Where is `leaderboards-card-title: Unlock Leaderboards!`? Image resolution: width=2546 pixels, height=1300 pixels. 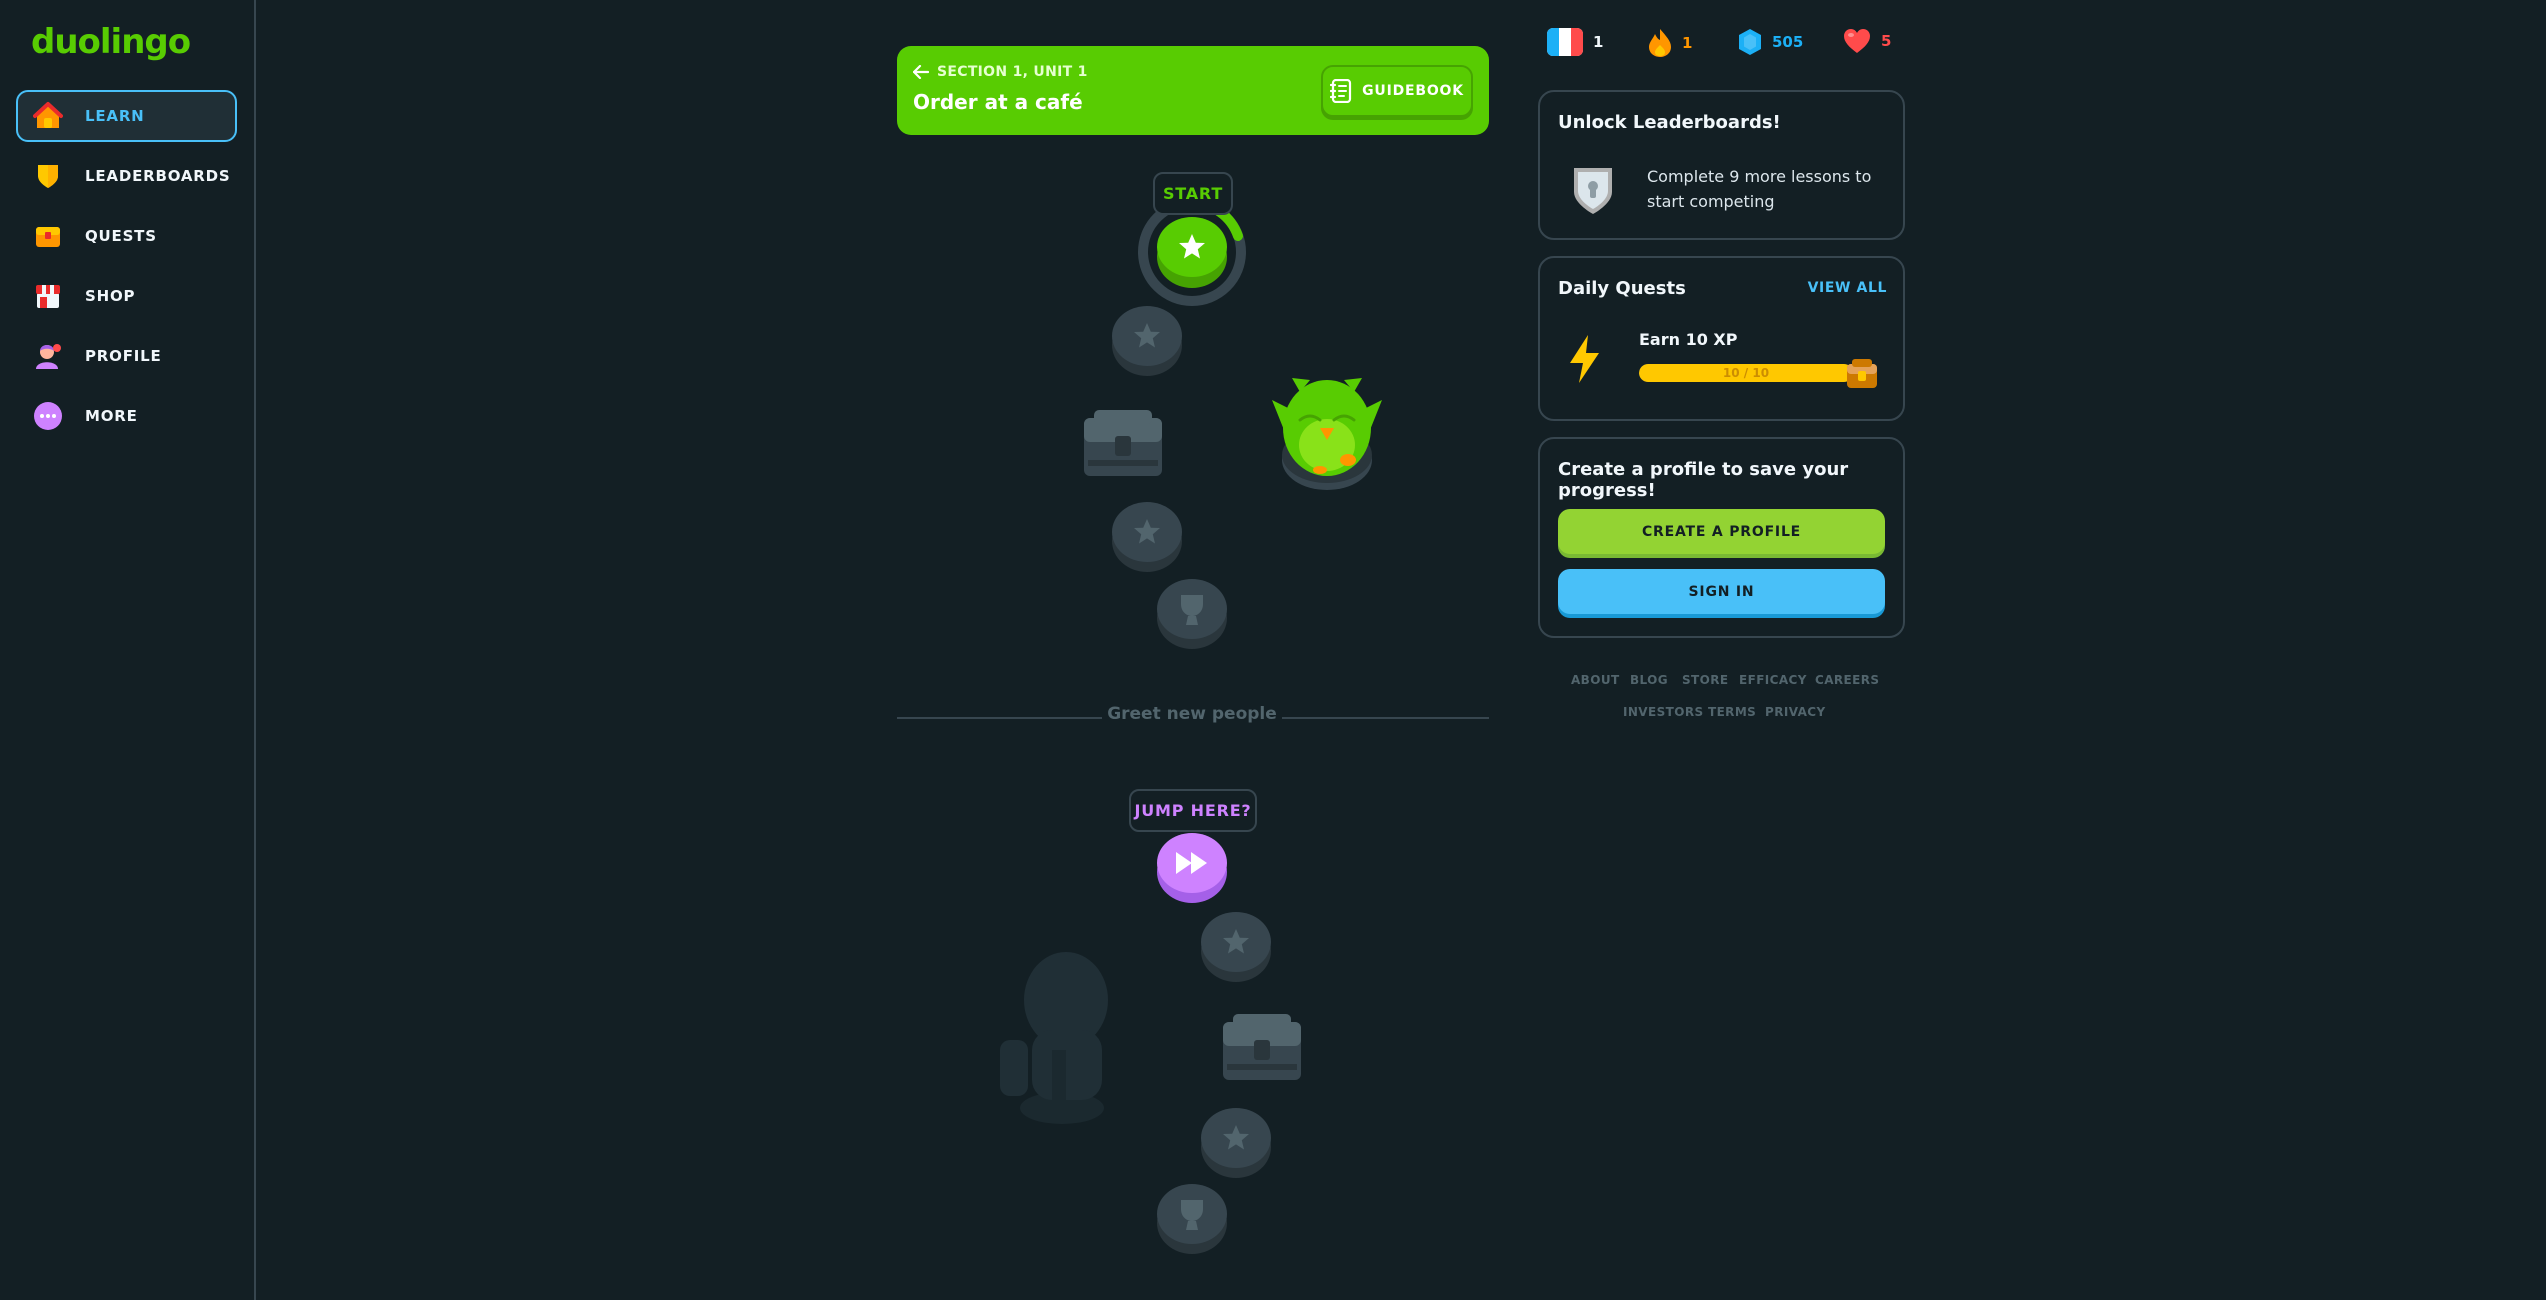 leaderboards-card-title: Unlock Leaderboards! is located at coordinates (1669, 122).